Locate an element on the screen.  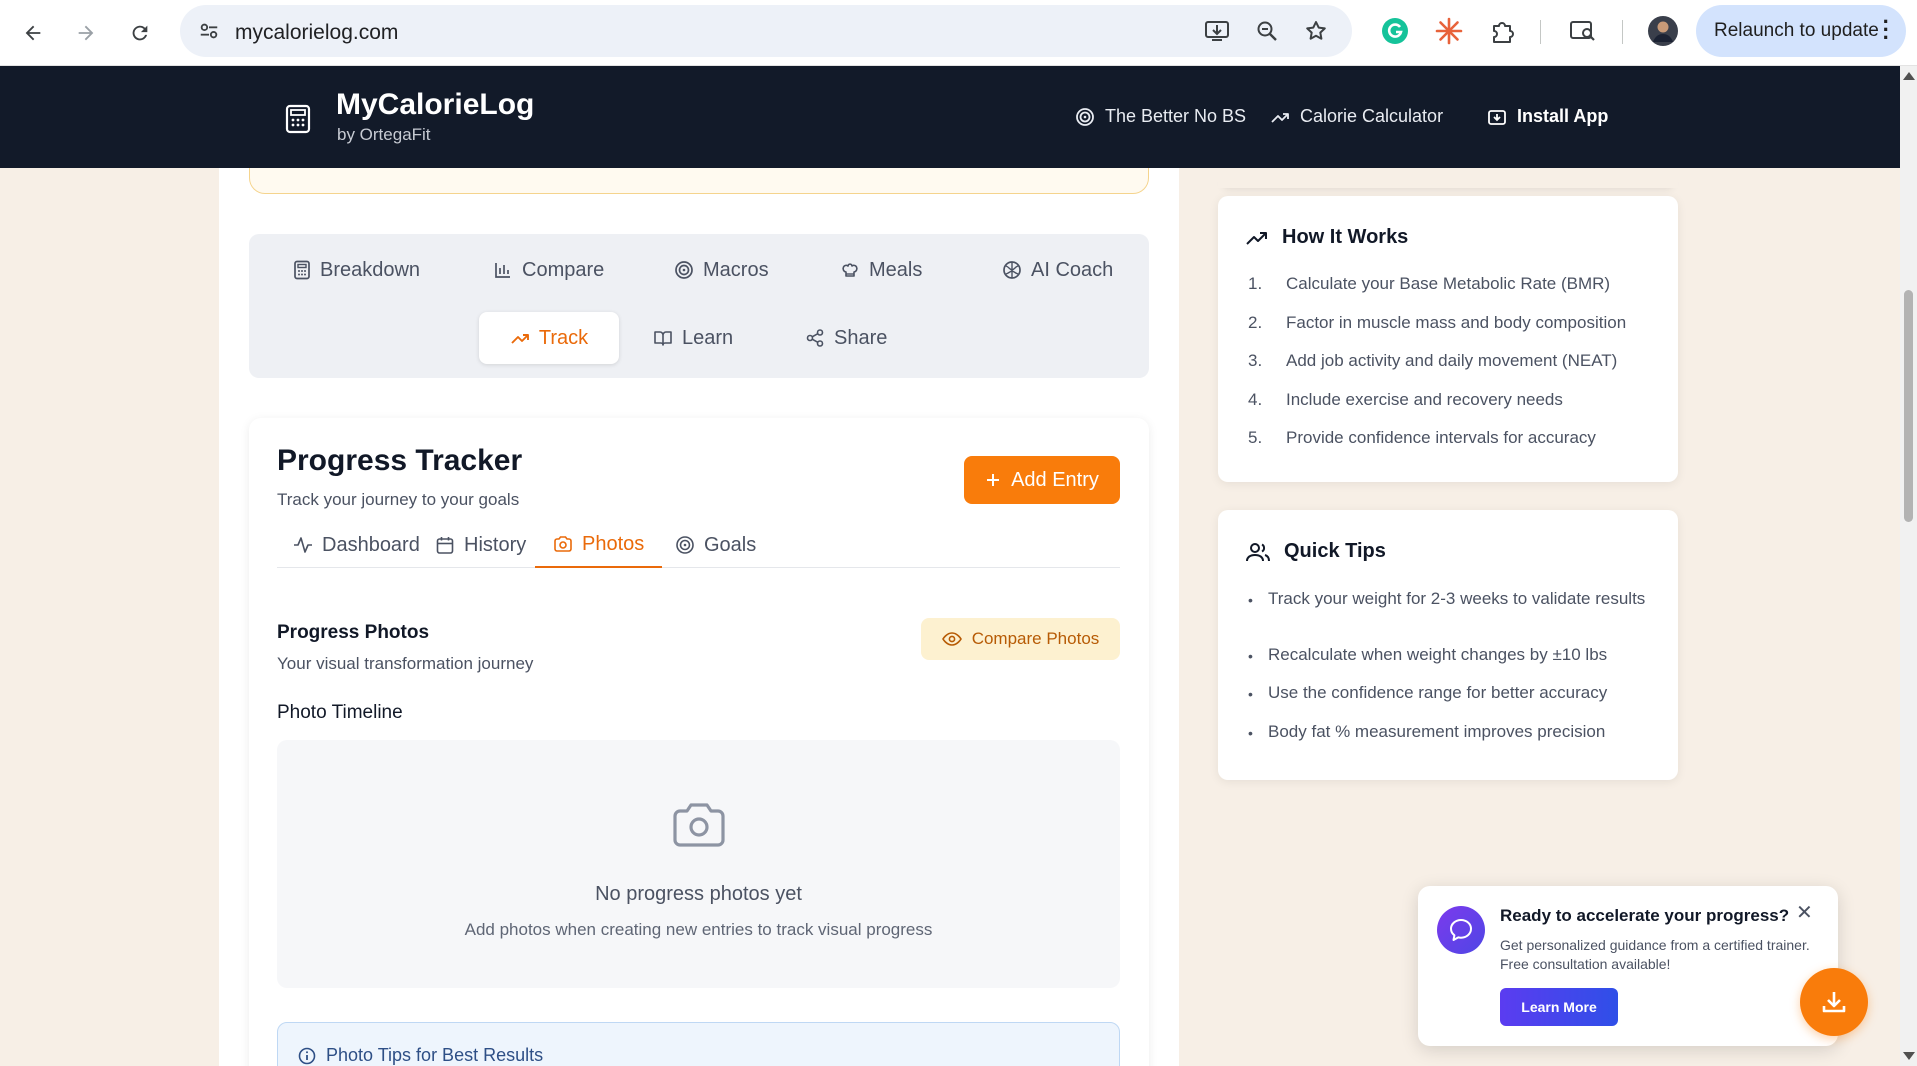
page-title: Progress Tracker is located at coordinates (400, 460).